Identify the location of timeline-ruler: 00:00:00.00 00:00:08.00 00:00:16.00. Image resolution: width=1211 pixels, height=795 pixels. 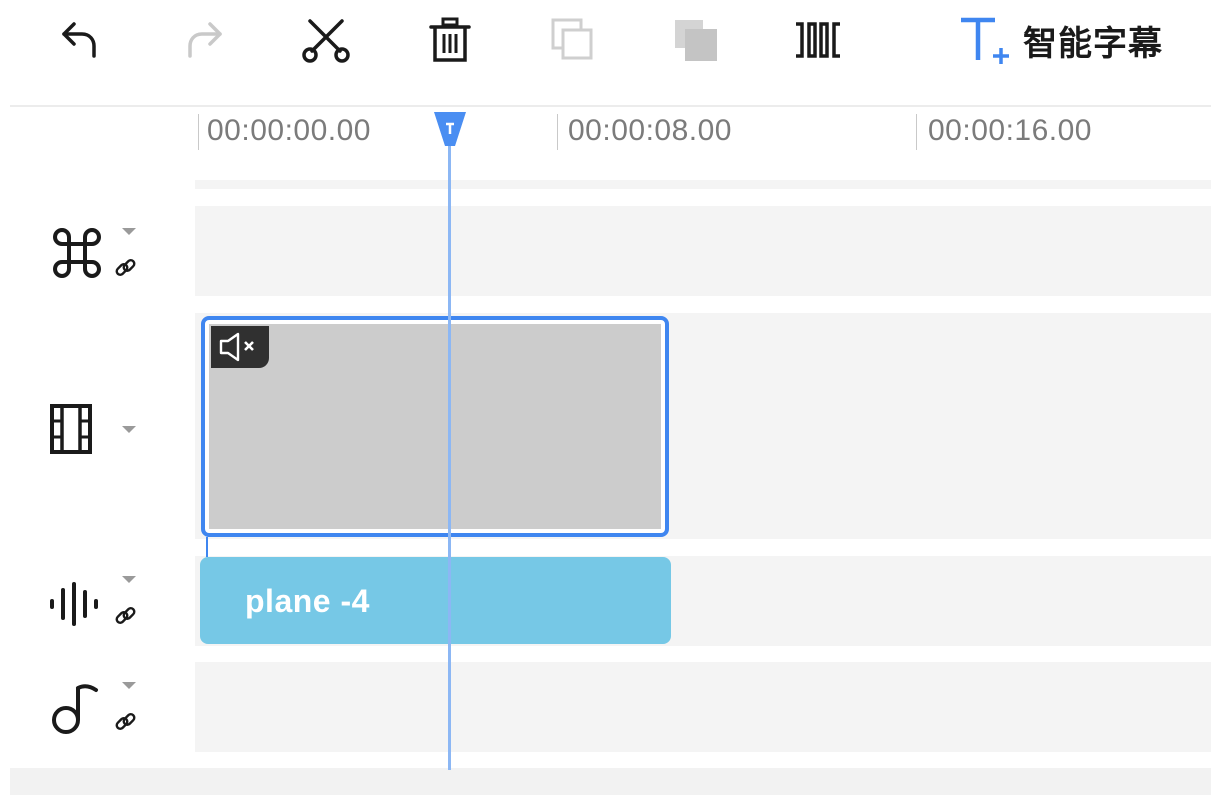
(703, 130).